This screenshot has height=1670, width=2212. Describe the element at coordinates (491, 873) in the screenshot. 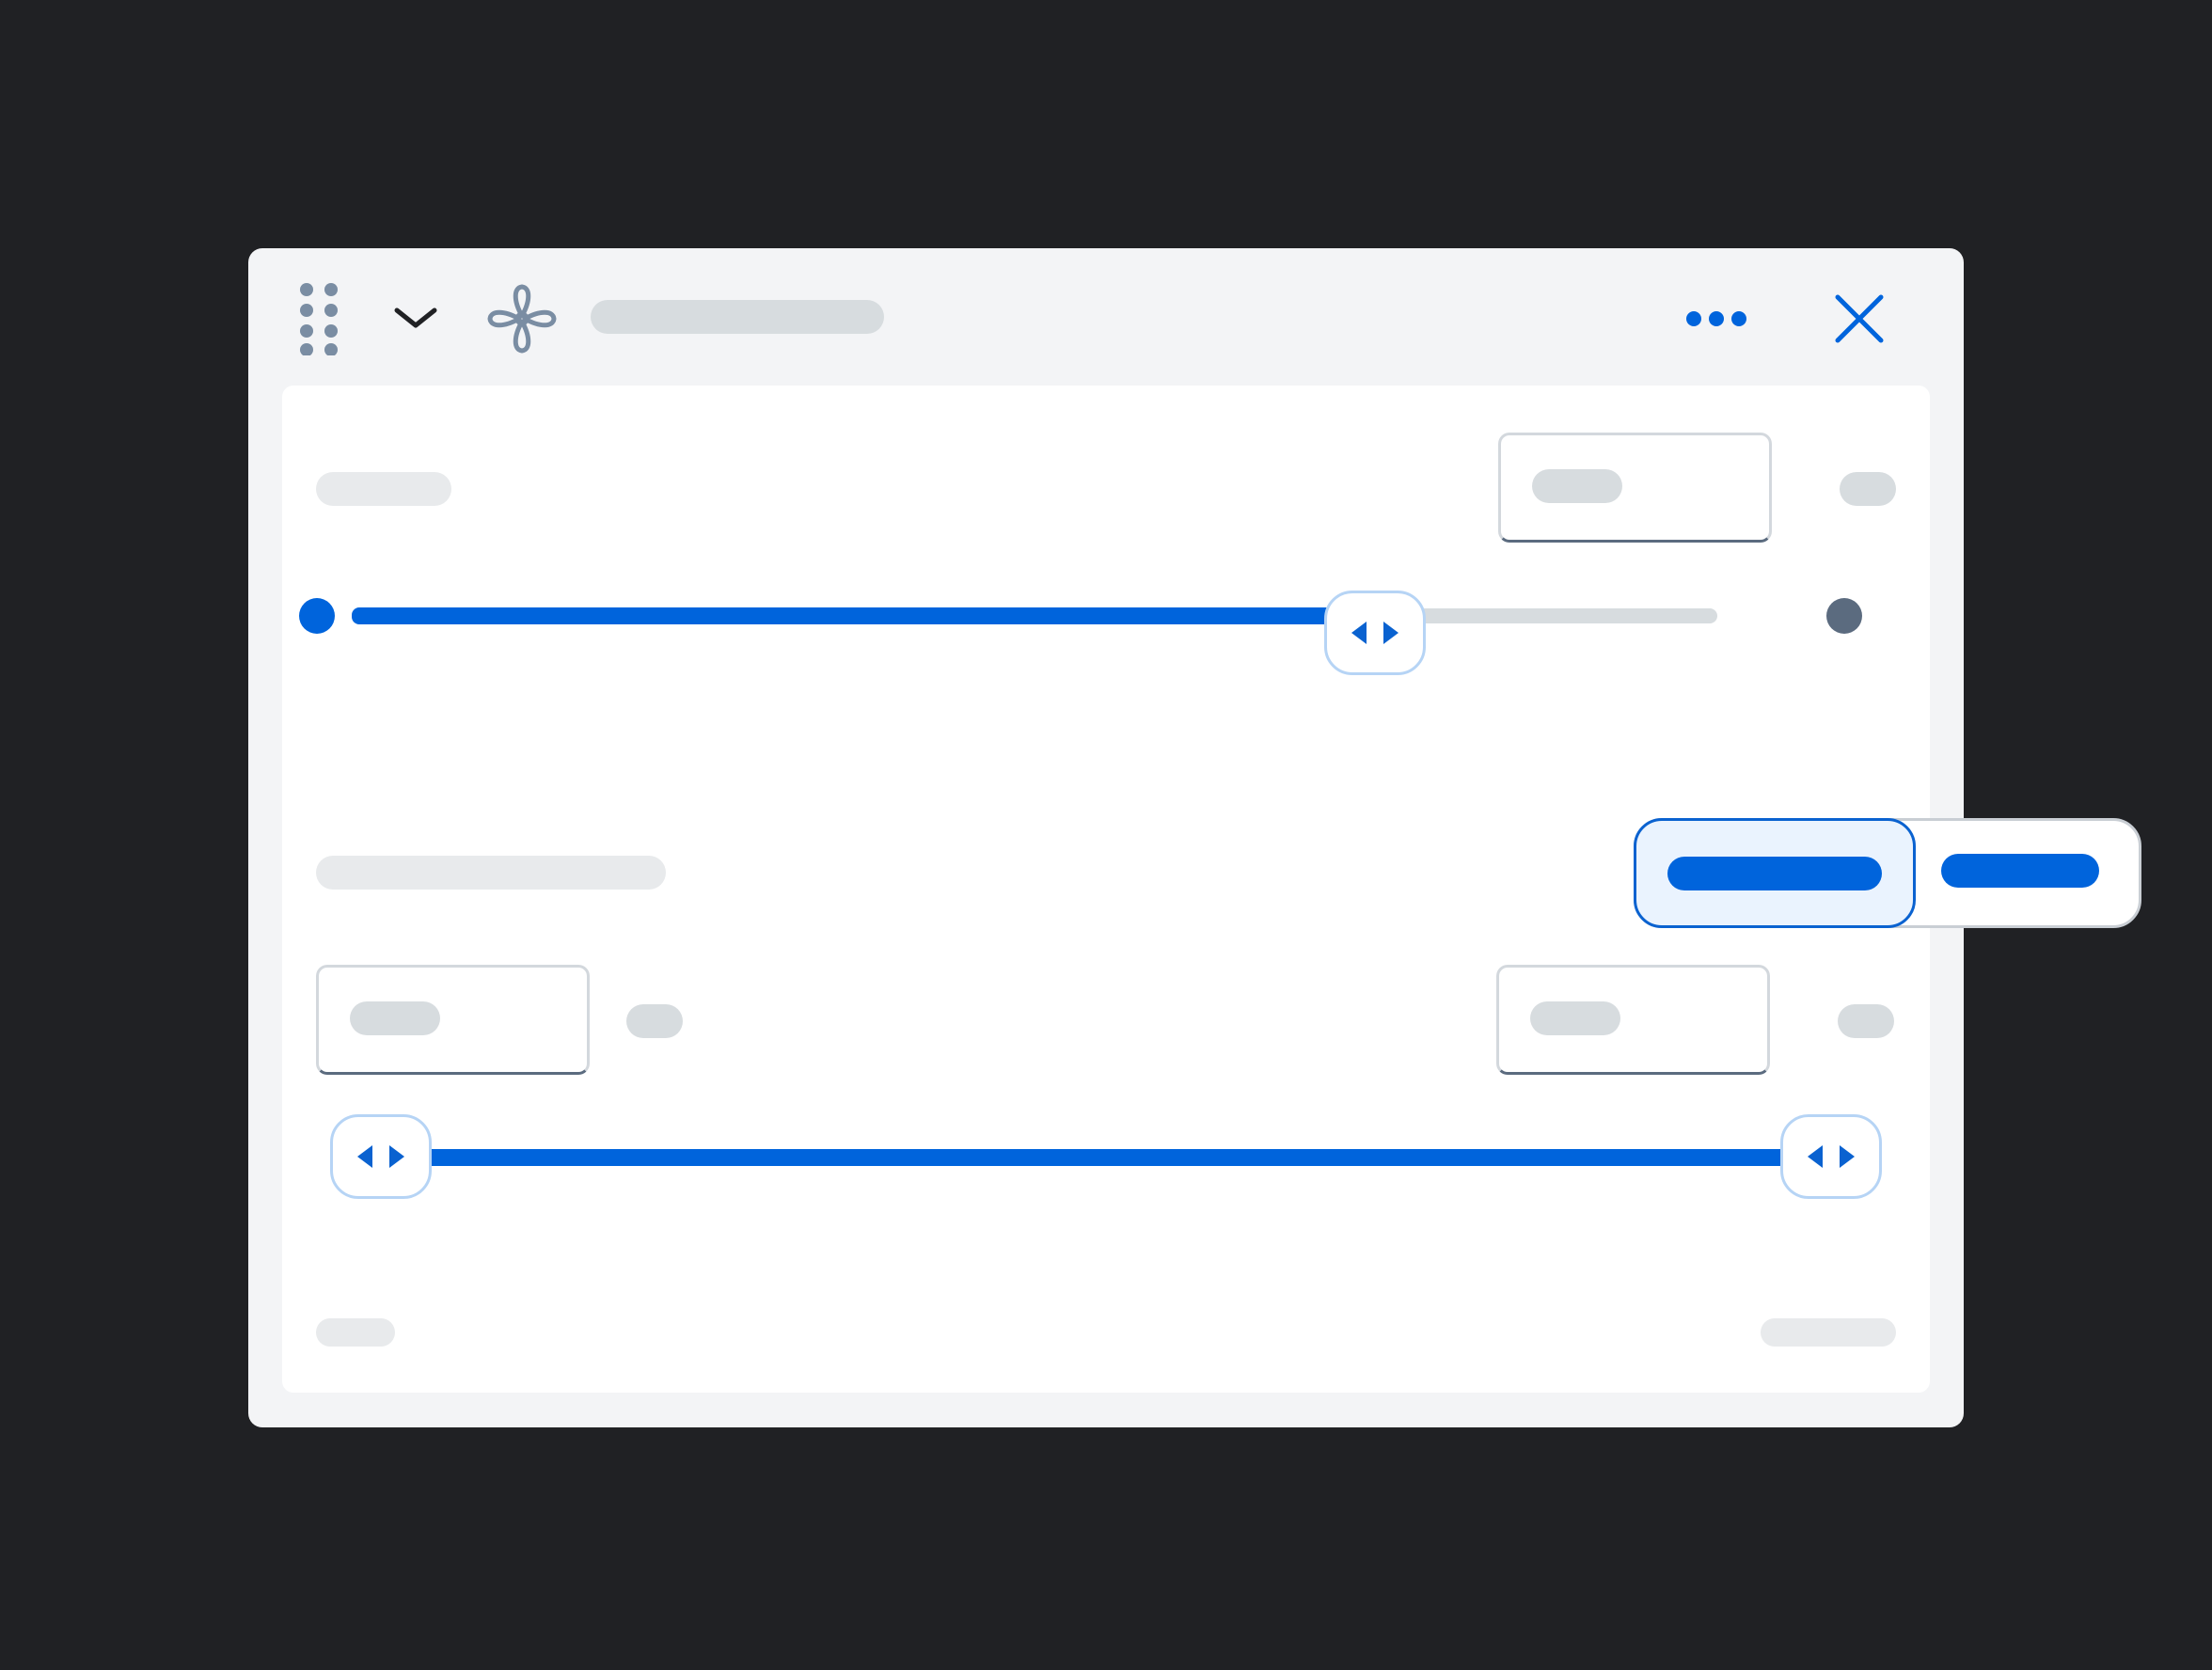

I see `range-label` at that location.